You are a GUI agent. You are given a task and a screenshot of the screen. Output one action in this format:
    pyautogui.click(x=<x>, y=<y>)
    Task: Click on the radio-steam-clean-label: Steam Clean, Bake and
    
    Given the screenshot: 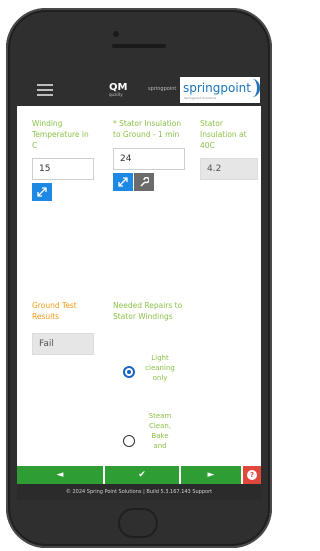 What is the action you would take?
    pyautogui.click(x=160, y=431)
    